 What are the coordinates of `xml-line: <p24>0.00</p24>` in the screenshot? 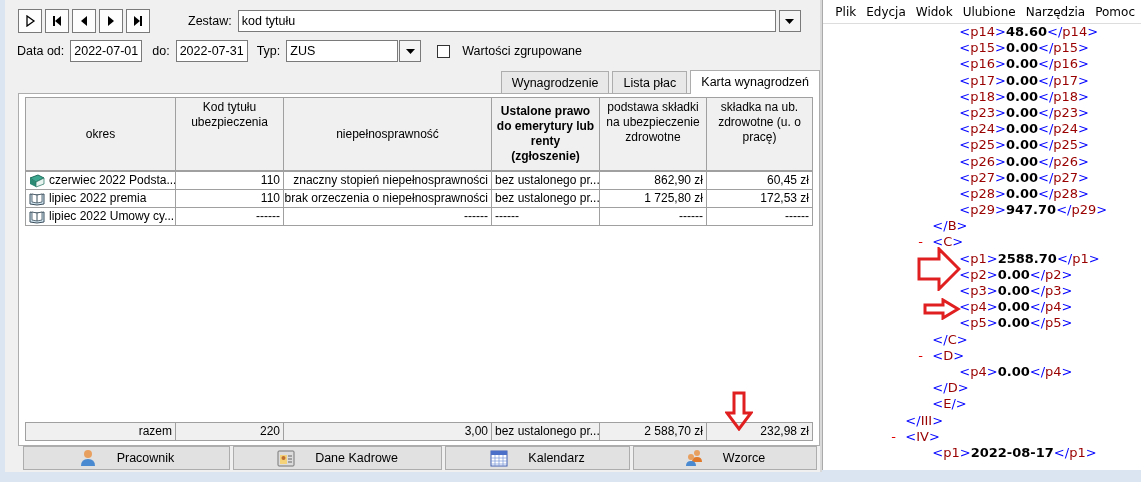 It's located at (1024, 129).